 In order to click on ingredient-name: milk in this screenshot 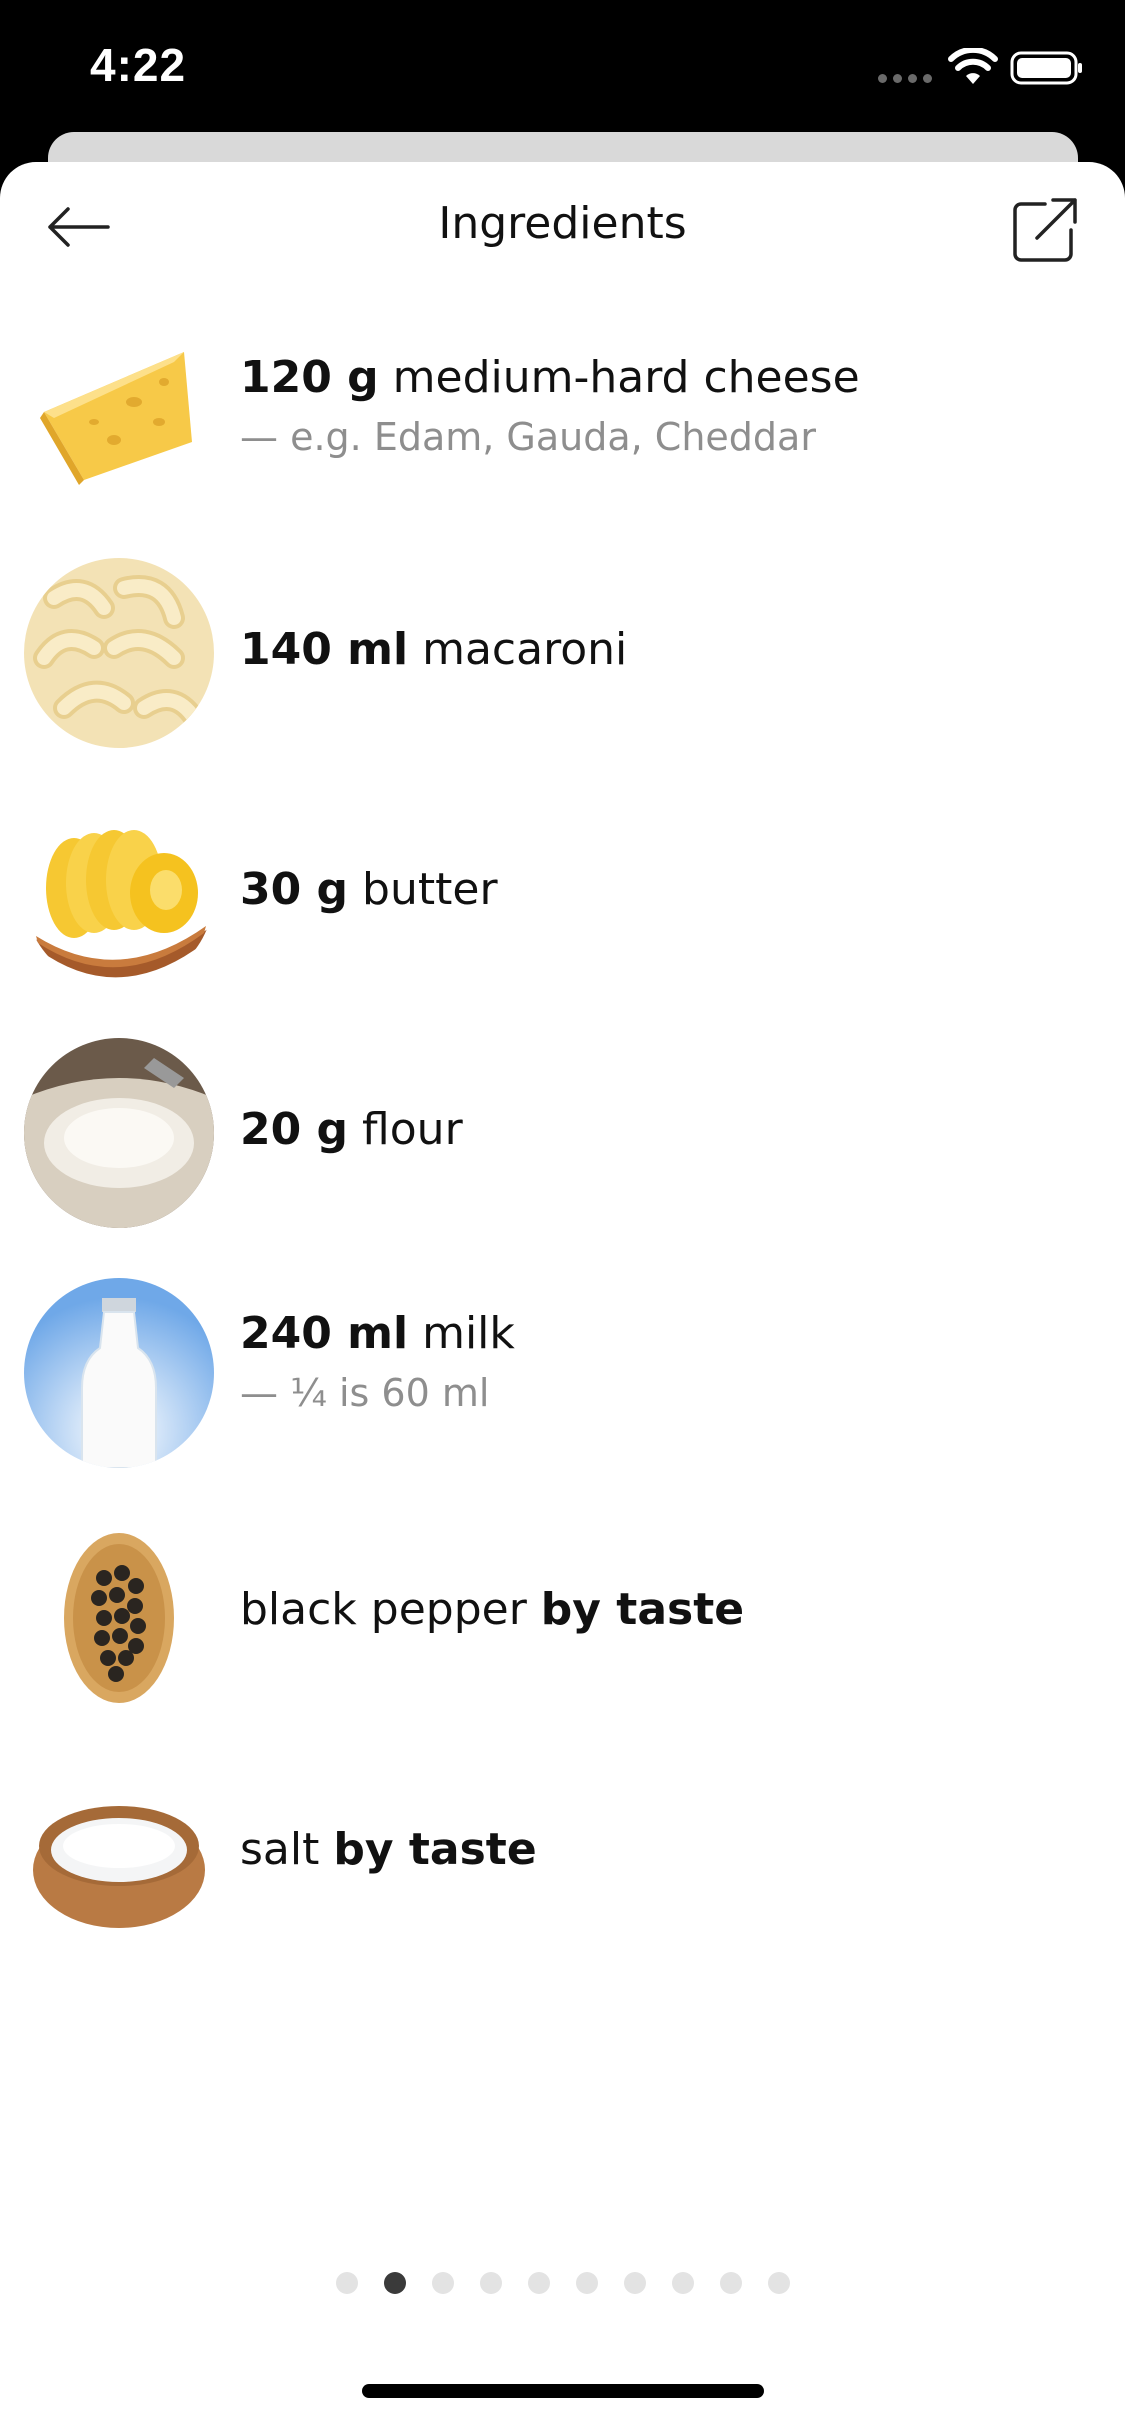, I will do `click(468, 1333)`.